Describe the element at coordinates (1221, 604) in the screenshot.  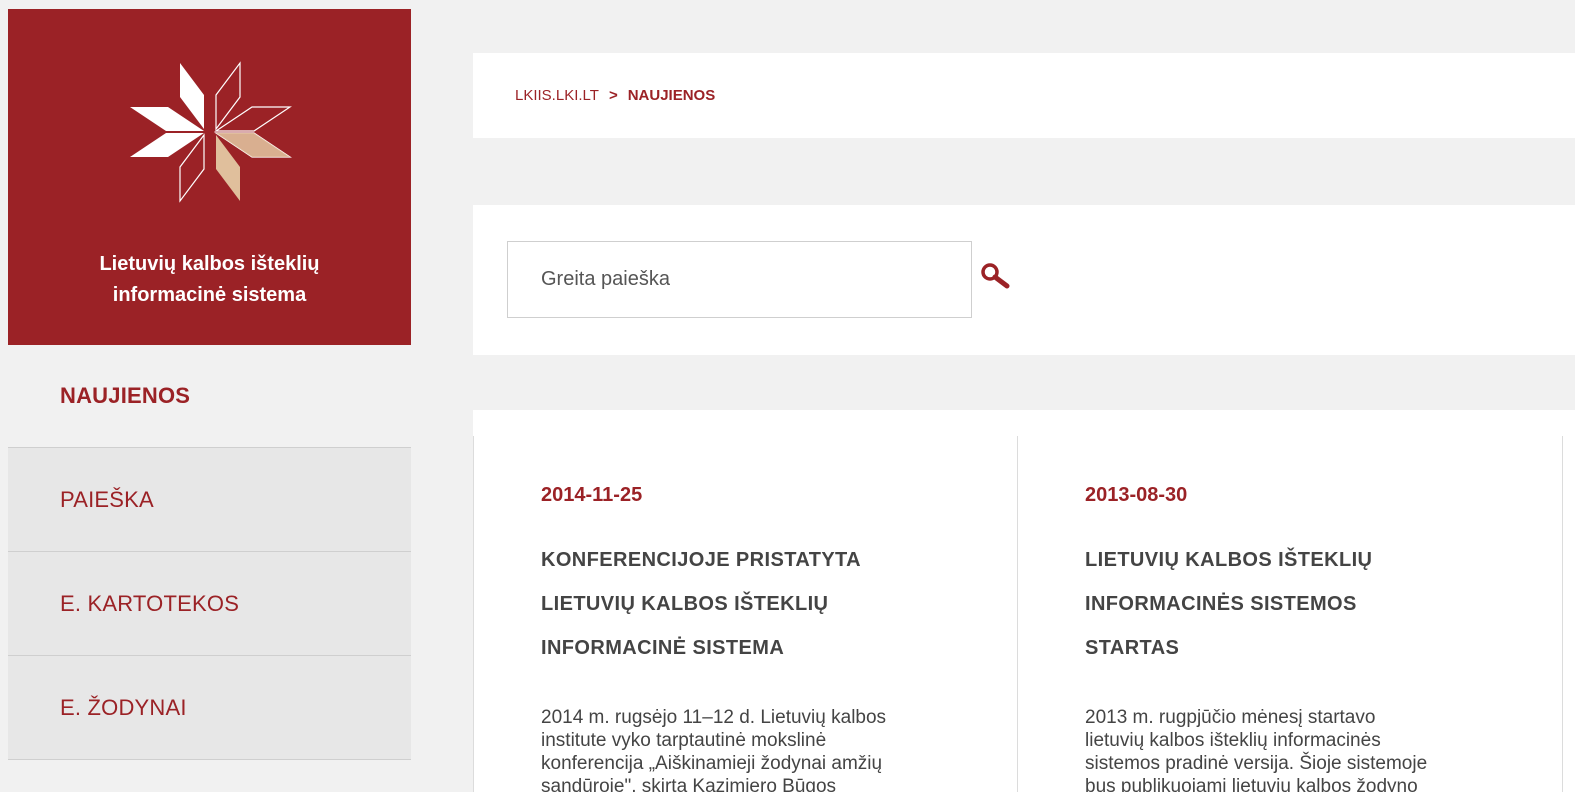
I see `news-title-line: INFORMACINĖS SISTEMOS` at that location.